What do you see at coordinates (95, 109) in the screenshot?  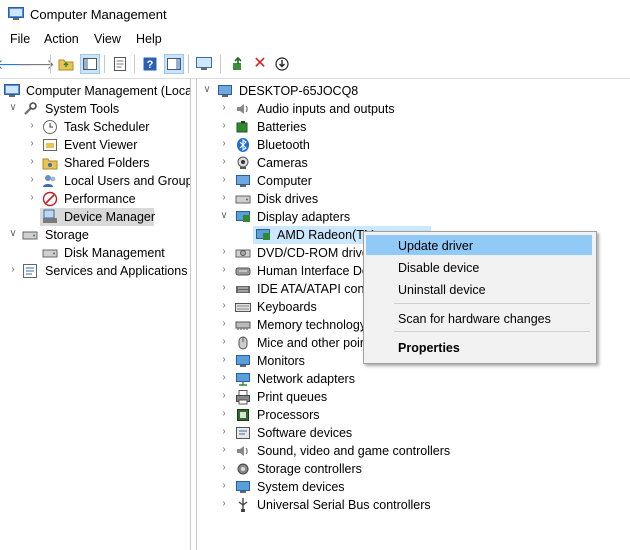 I see `tree-item-system-tools: ∨ System Tools` at bounding box center [95, 109].